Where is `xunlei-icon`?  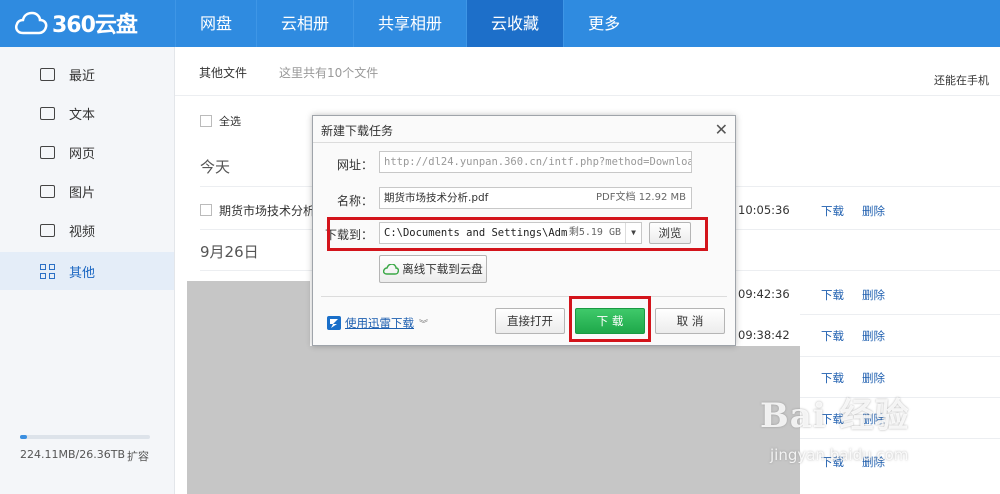 xunlei-icon is located at coordinates (334, 323).